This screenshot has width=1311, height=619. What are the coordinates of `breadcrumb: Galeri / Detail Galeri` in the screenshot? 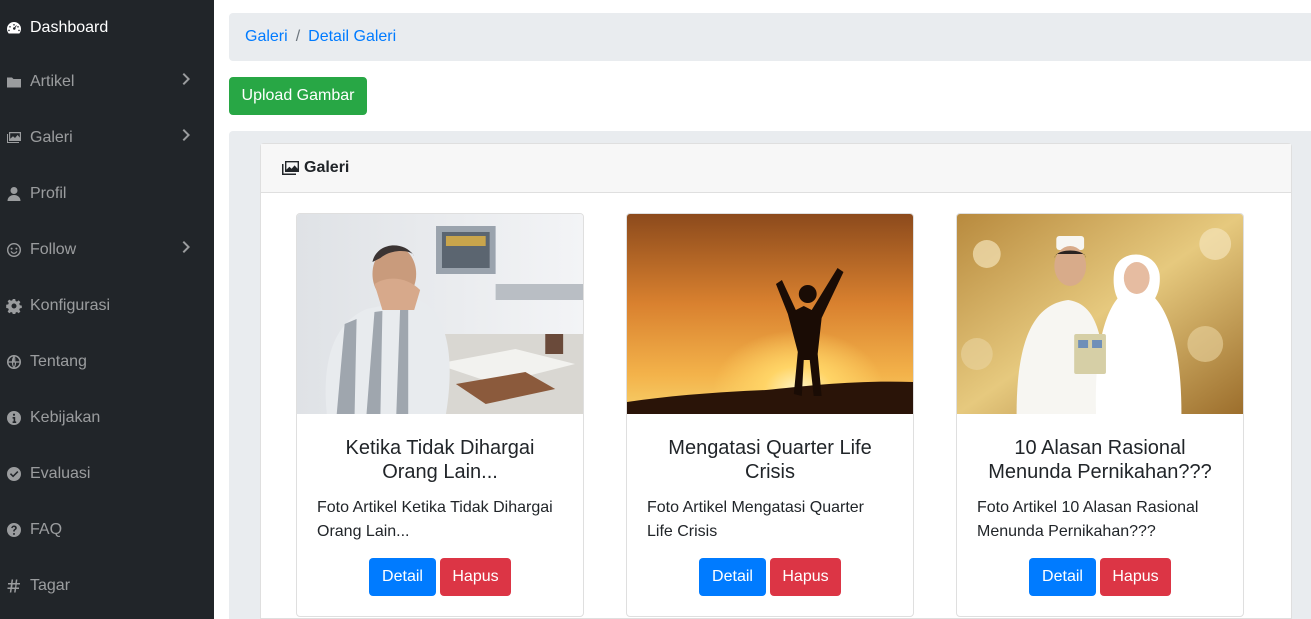 It's located at (770, 37).